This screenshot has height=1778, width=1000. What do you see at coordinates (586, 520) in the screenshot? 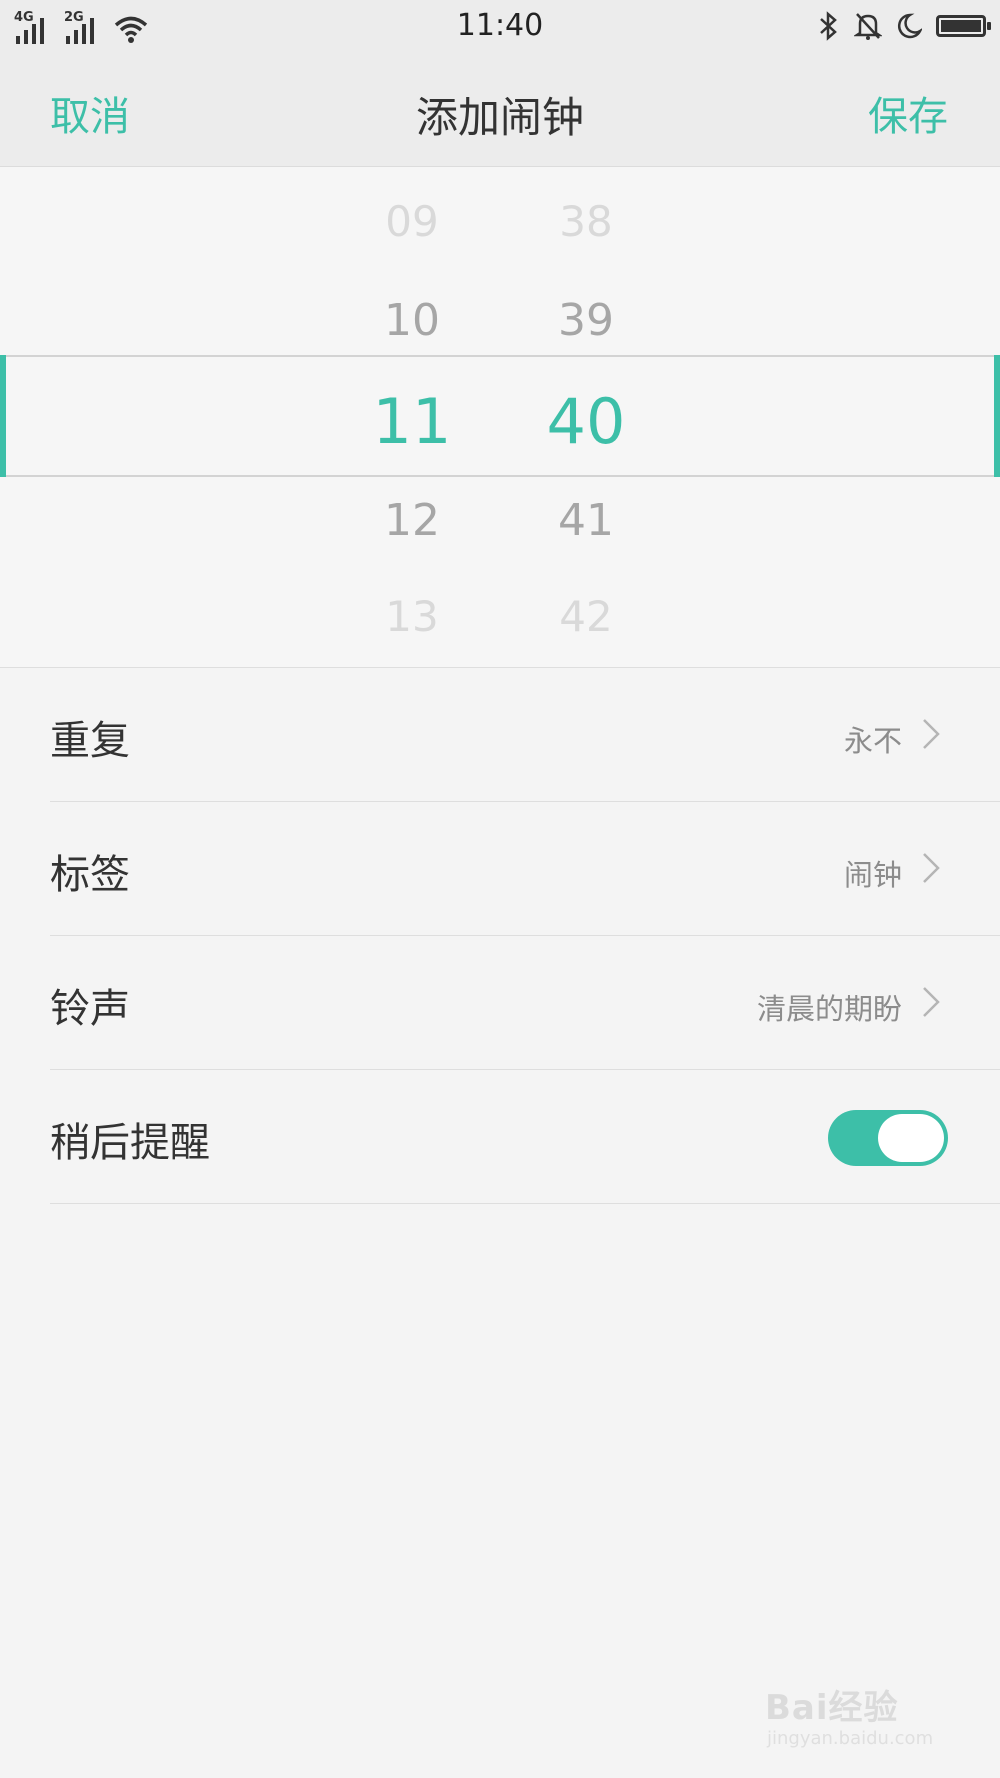
I see `minute-option: 41` at bounding box center [586, 520].